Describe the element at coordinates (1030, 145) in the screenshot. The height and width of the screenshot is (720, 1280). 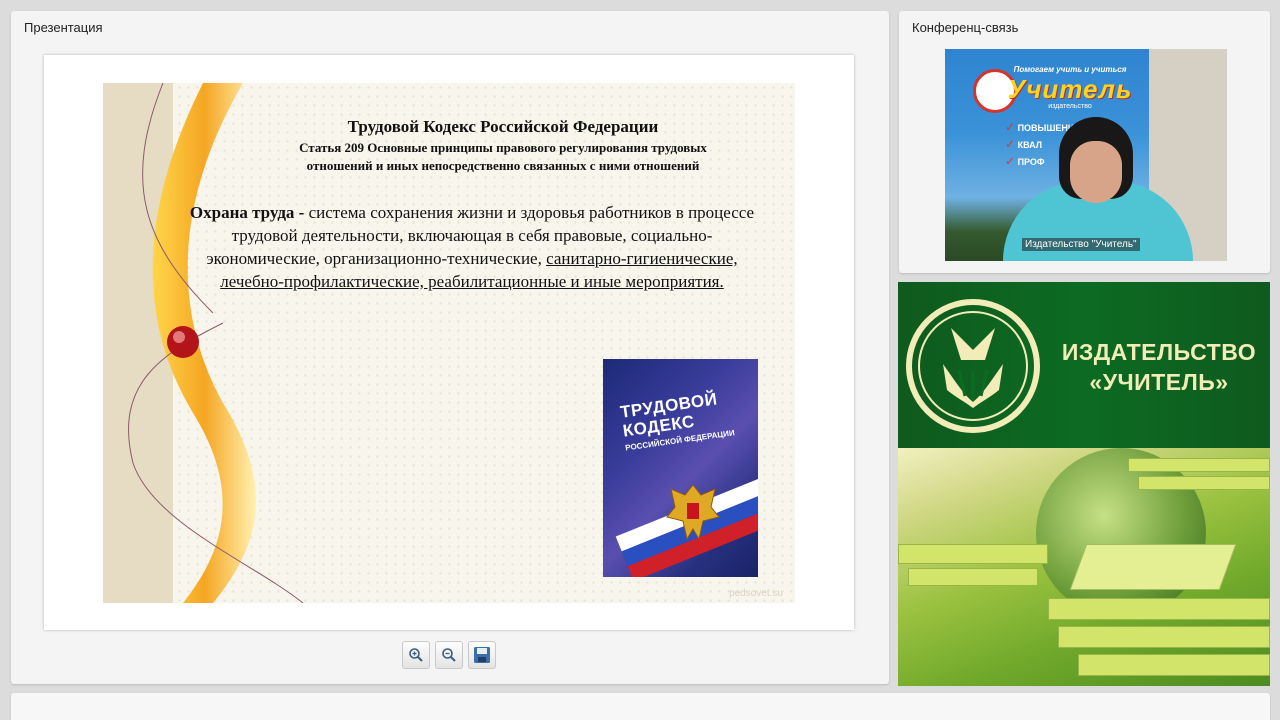
I see `banner-point-text: КВАЛ` at that location.